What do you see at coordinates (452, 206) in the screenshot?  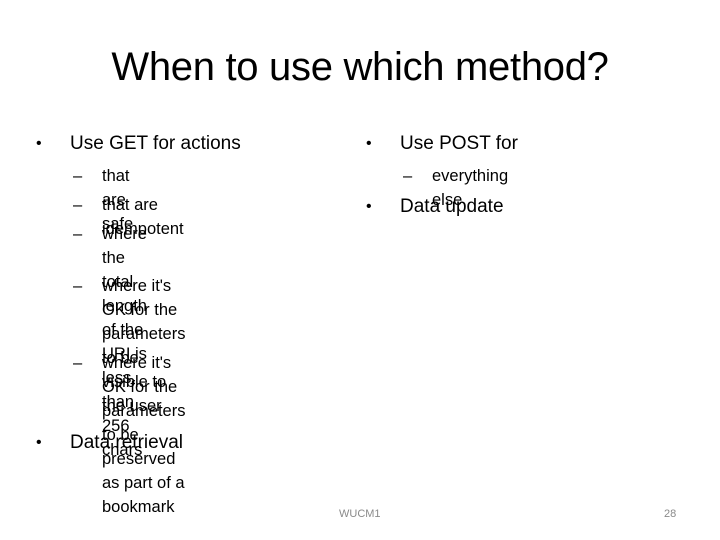 I see `bullet-text: Data update` at bounding box center [452, 206].